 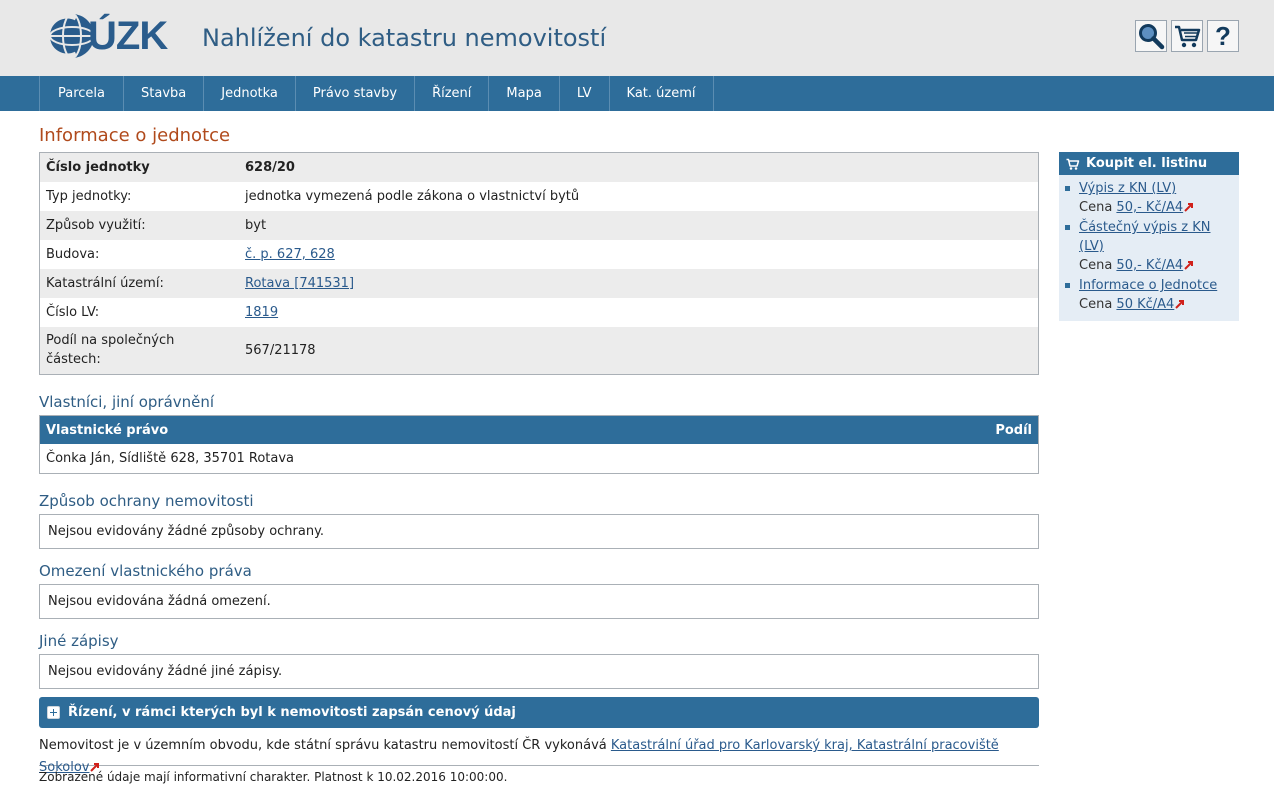 What do you see at coordinates (299, 283) in the screenshot?
I see `cadastral-area-link: Rotava [741531]` at bounding box center [299, 283].